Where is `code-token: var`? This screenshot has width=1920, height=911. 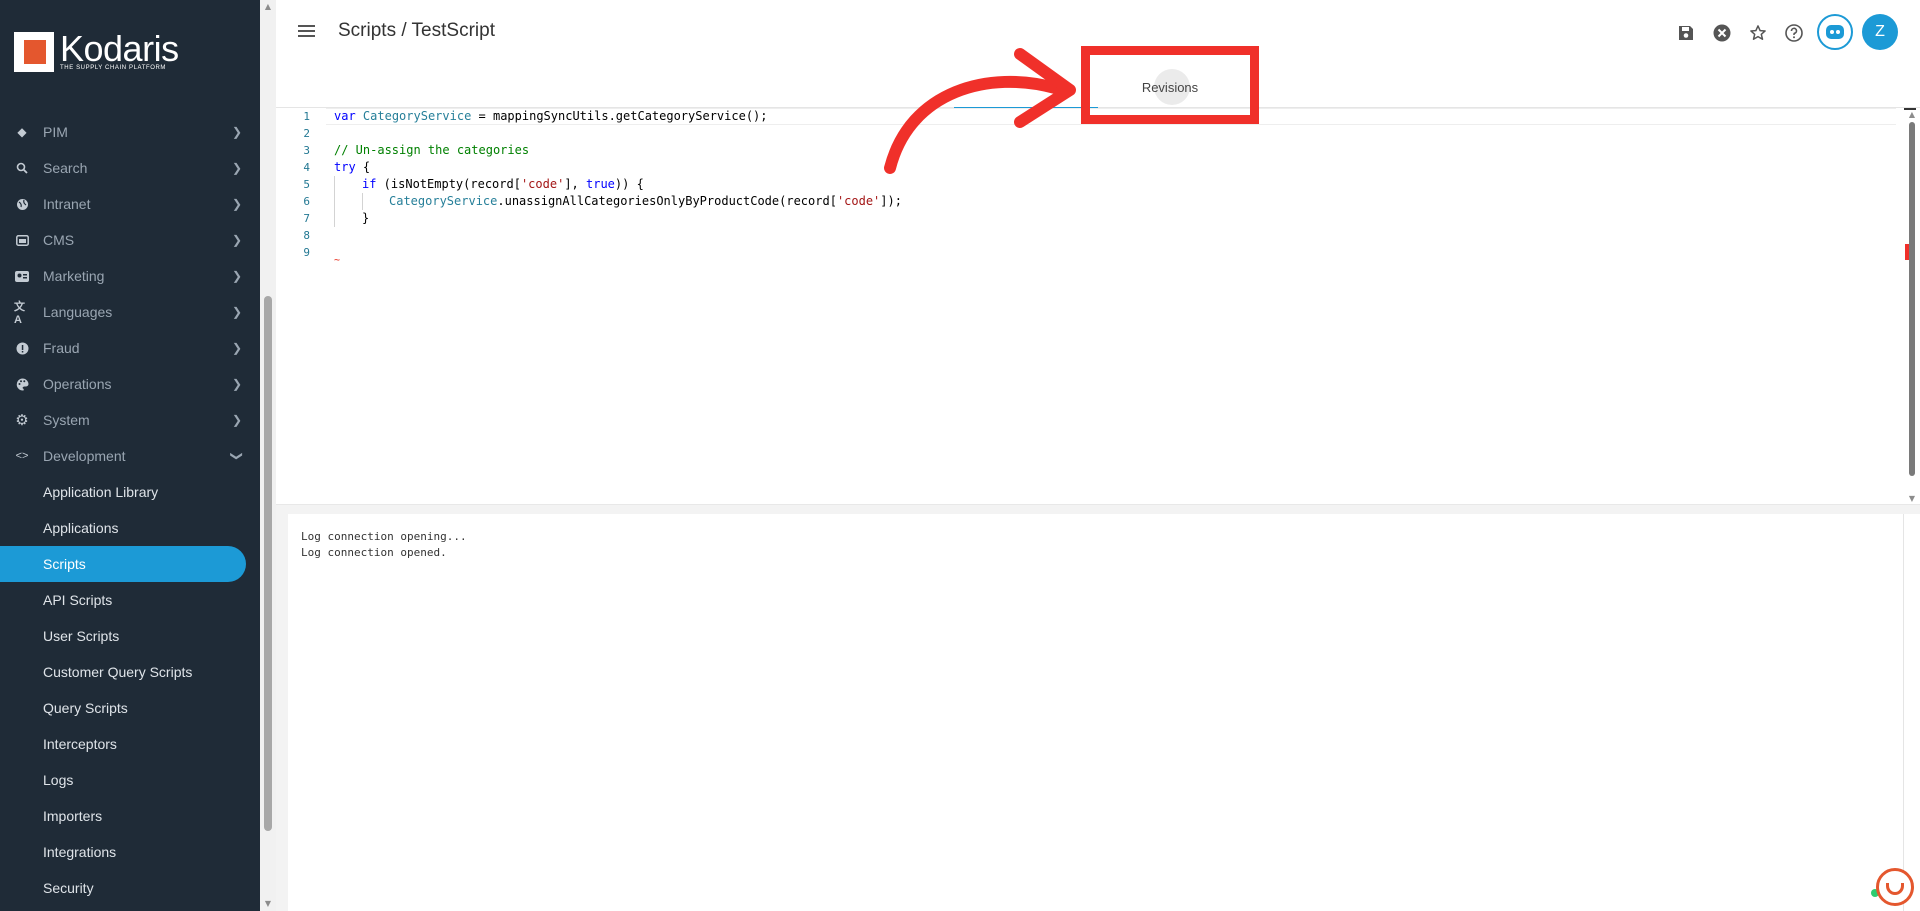
code-token: var is located at coordinates (345, 116).